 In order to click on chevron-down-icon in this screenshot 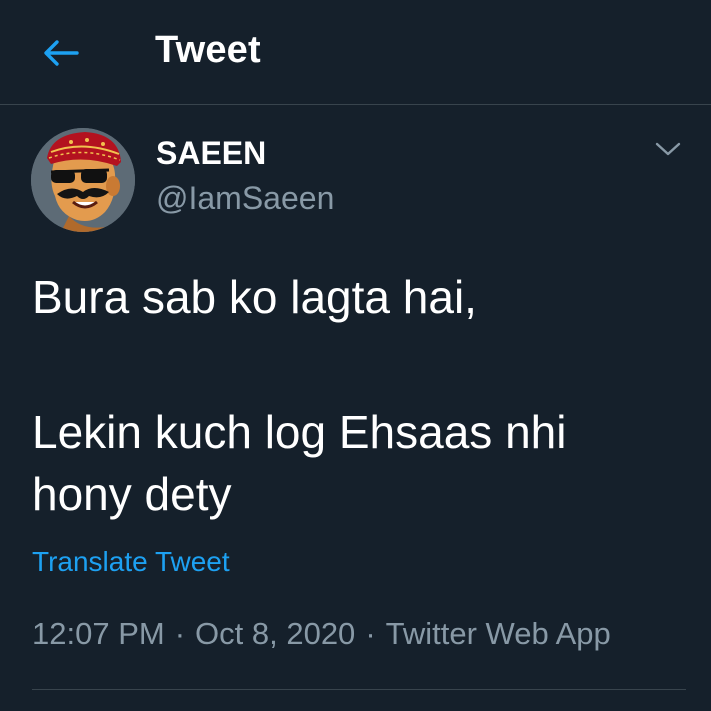, I will do `click(668, 149)`.